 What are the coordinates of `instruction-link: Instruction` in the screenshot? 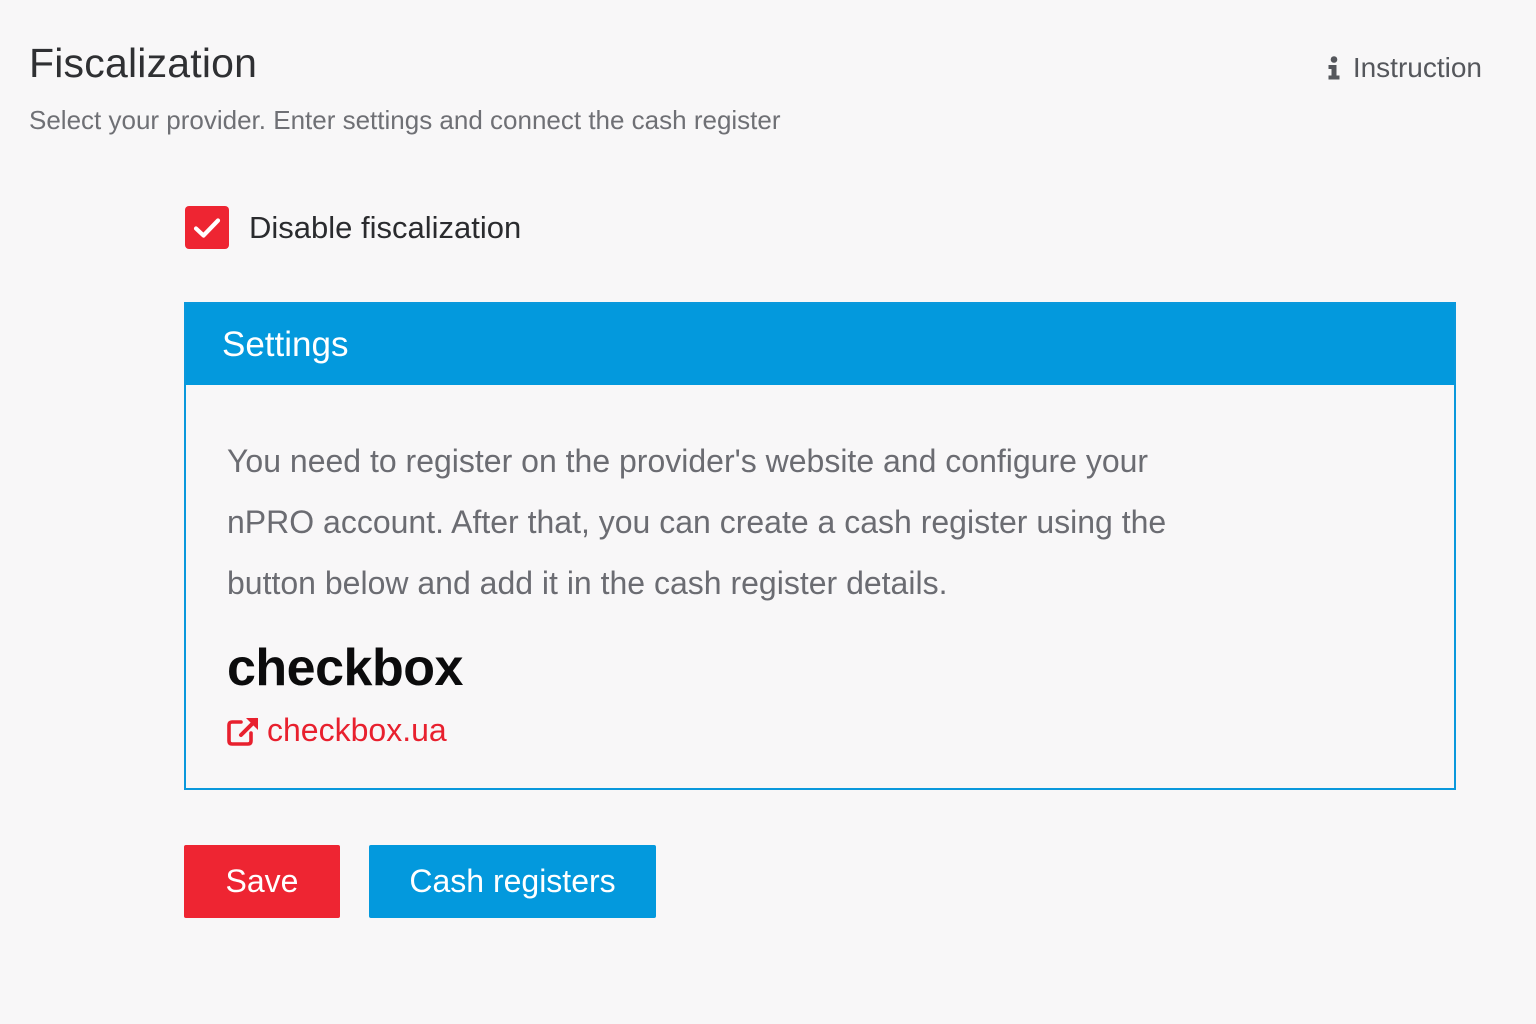 It's located at (1404, 68).